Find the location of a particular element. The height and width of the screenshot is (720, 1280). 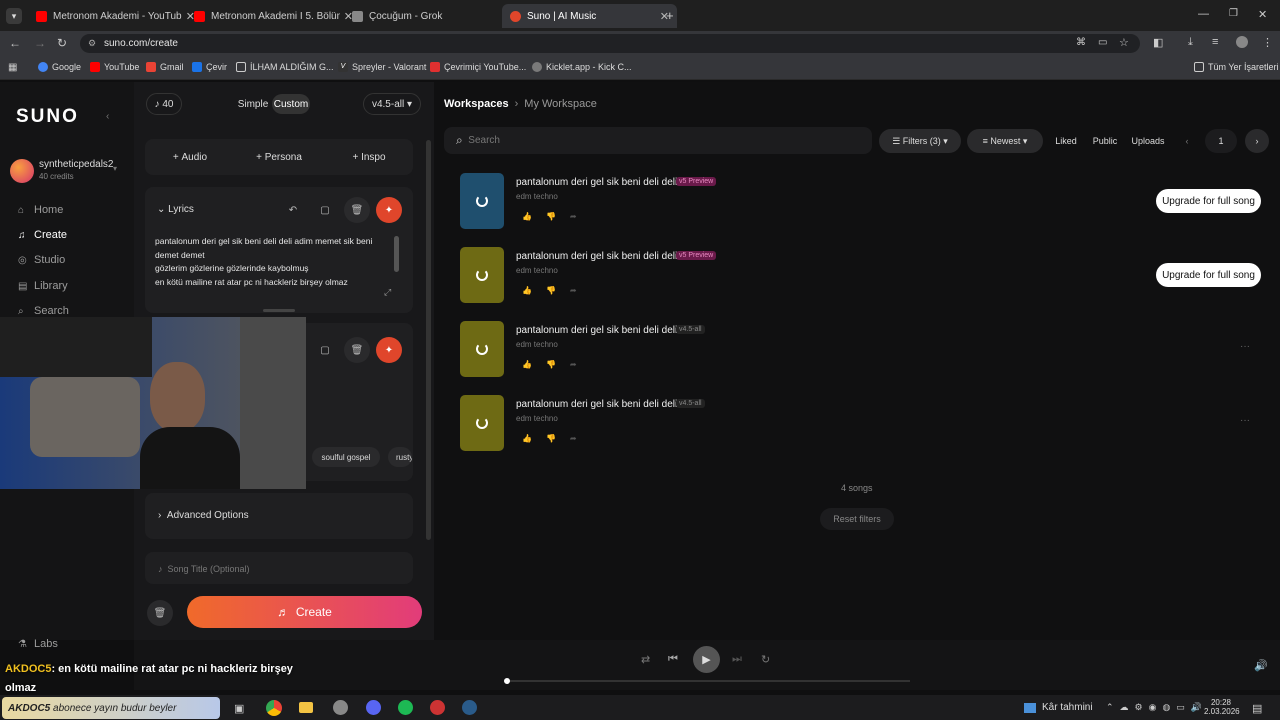

shuffle-icon: ⇄ is located at coordinates (645, 659).